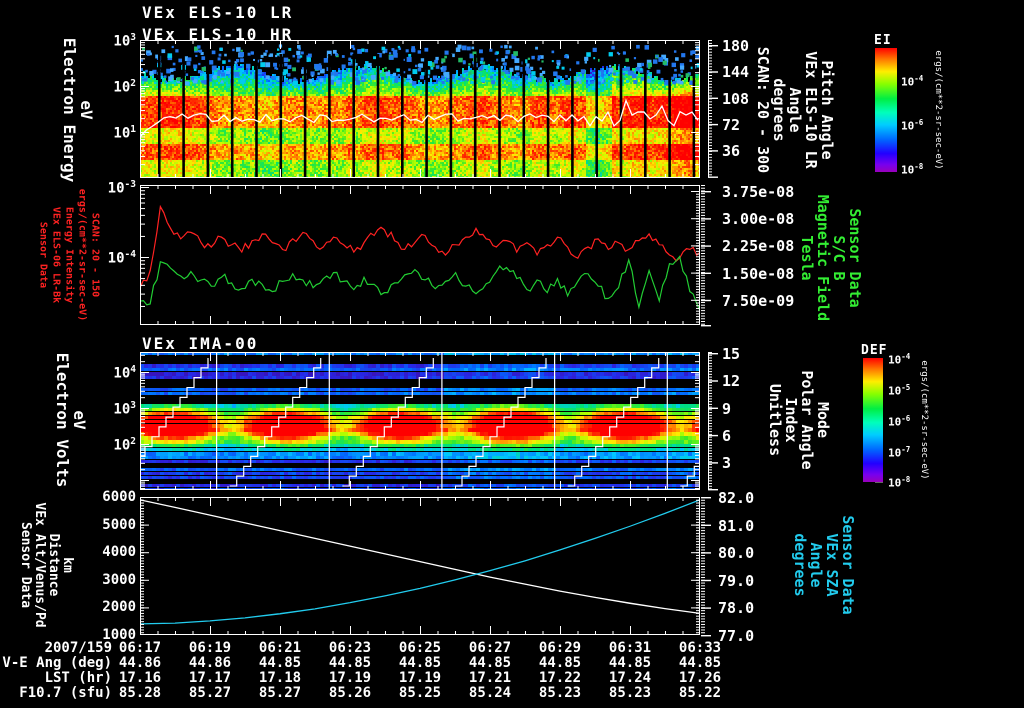 This screenshot has height=708, width=1024. Describe the element at coordinates (140, 678) in the screenshot. I see `footer-value: 17.16` at that location.